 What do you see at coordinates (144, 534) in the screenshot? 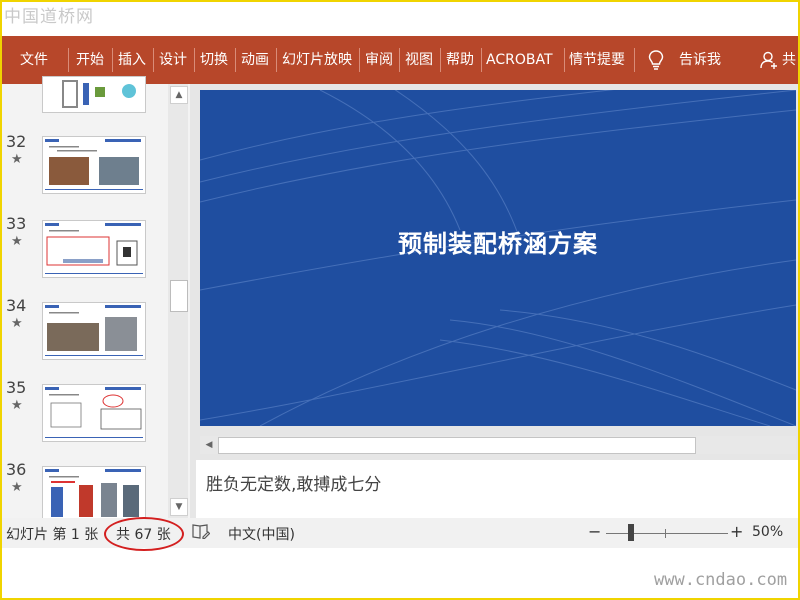
I see `annotation-circle` at bounding box center [144, 534].